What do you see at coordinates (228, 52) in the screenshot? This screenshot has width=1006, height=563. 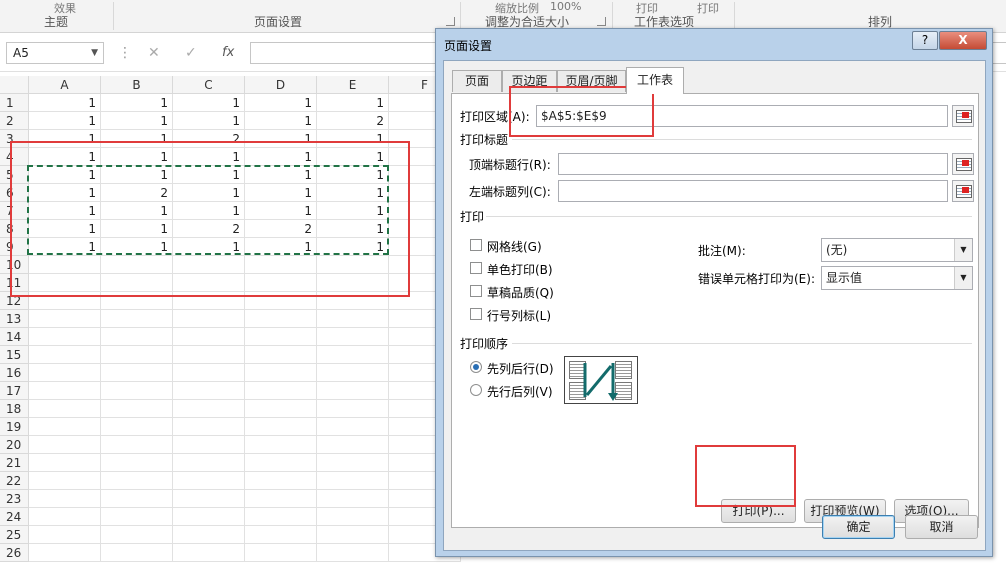 I see `fx-icon: fx` at bounding box center [228, 52].